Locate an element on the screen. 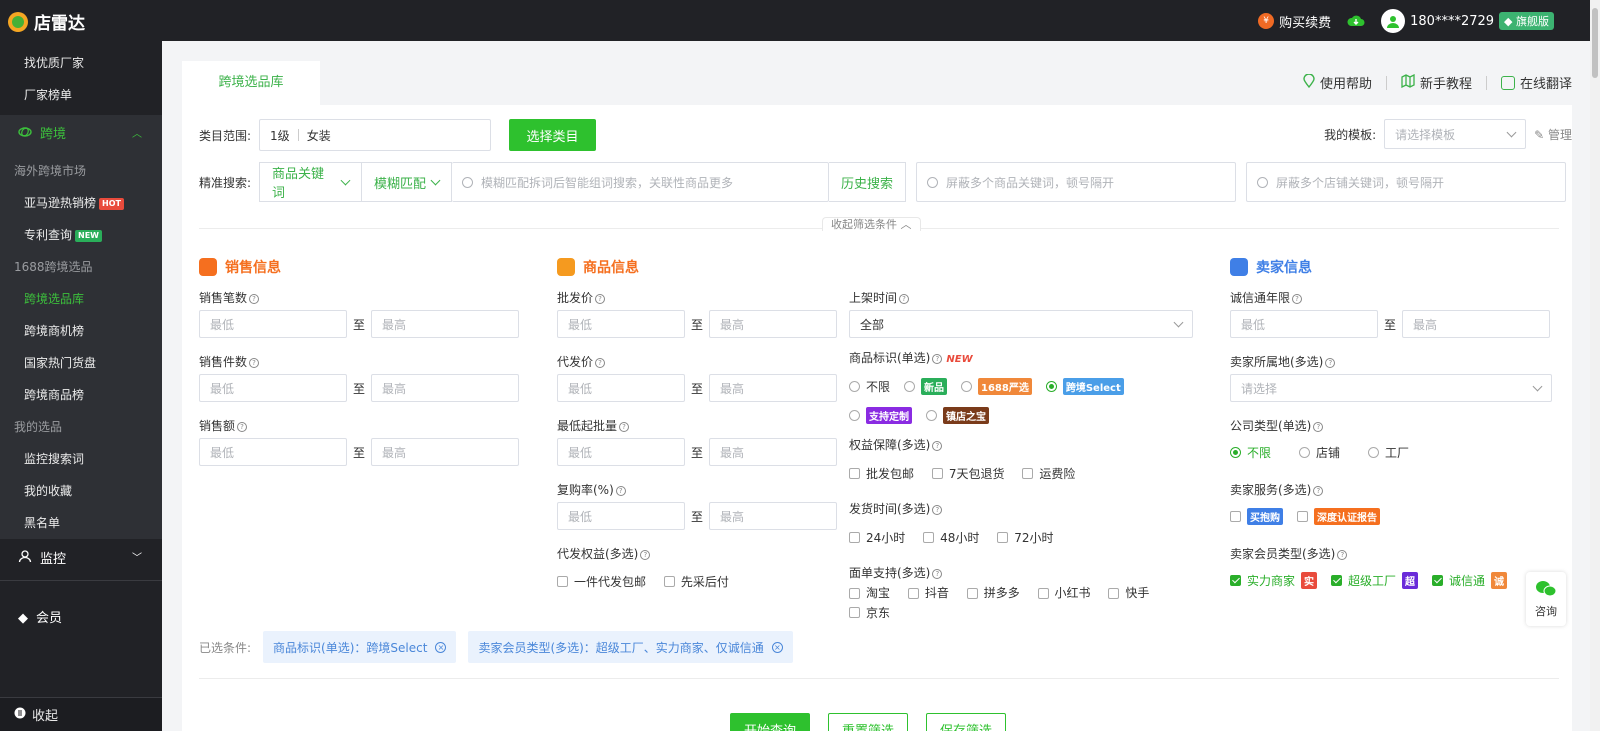 This screenshot has width=1600, height=731. checkbox-taobao: 淘宝 is located at coordinates (869, 593).